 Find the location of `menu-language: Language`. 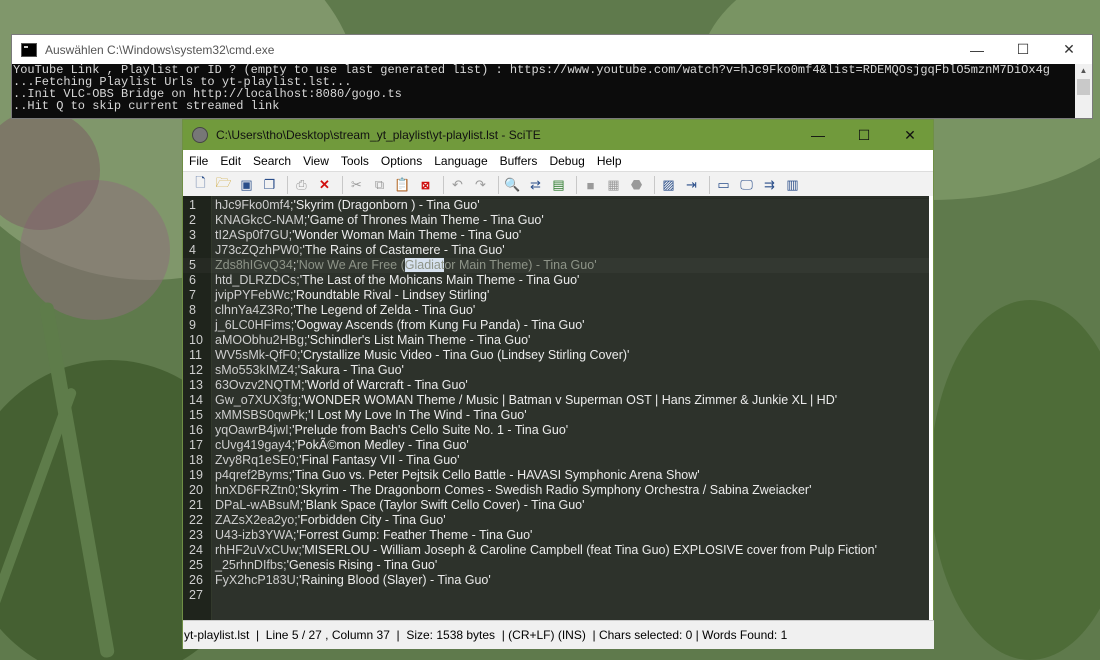

menu-language: Language is located at coordinates (460, 161).